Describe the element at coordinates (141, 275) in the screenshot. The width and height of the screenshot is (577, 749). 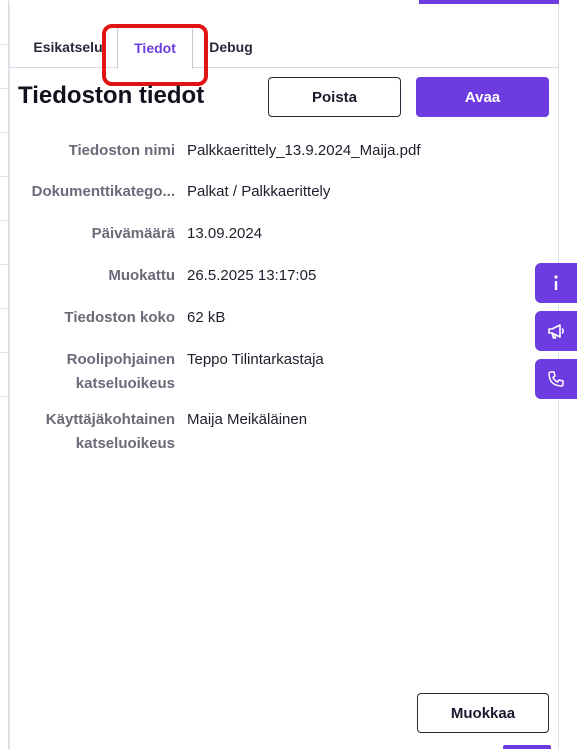
I see `detail-label: Muokattu` at that location.